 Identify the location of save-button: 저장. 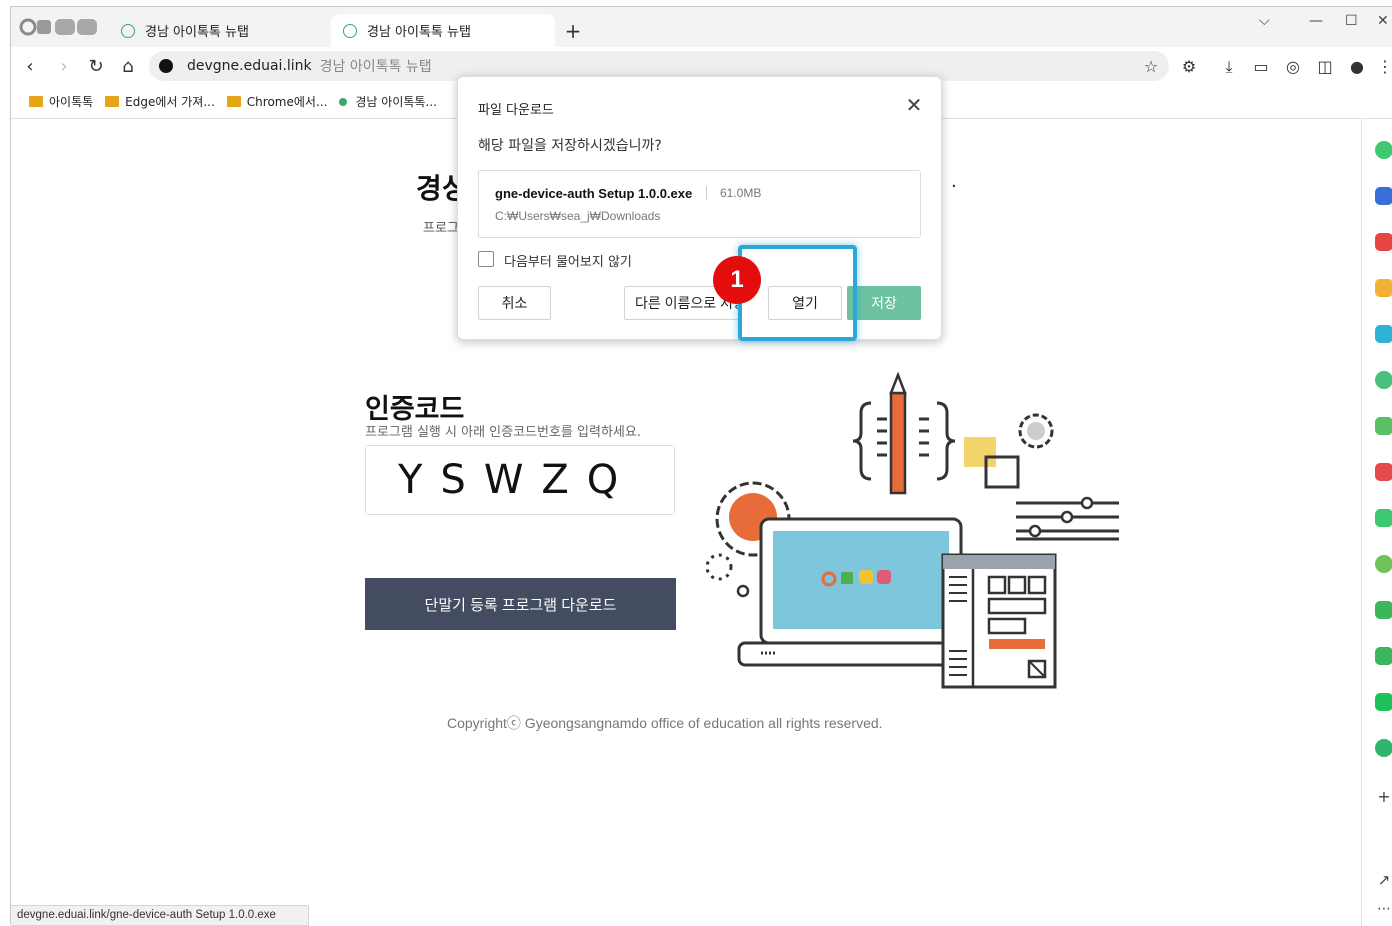
(884, 303).